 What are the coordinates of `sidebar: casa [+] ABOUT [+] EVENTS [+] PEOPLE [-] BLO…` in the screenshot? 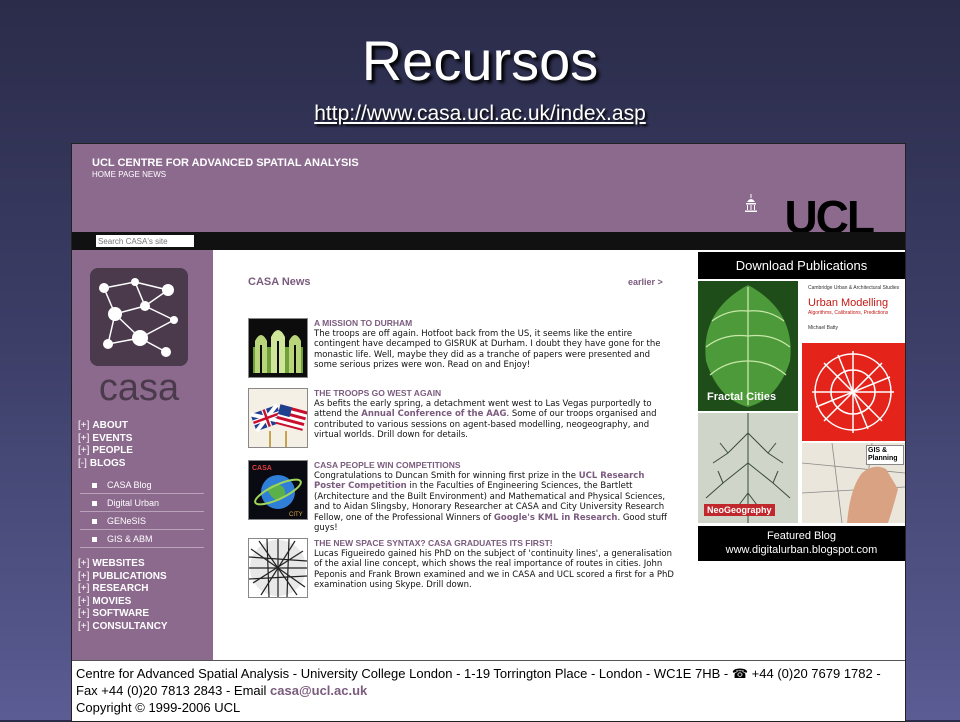 It's located at (142, 455).